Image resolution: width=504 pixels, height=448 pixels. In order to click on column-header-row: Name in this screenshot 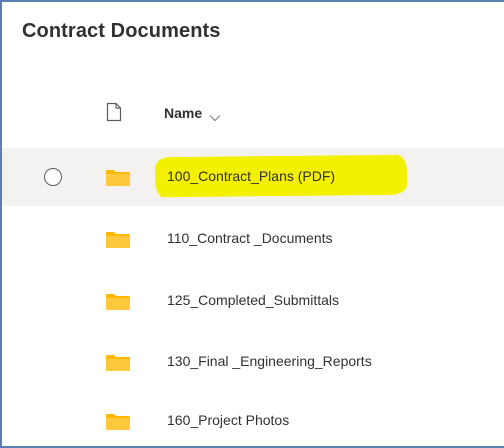, I will do `click(253, 113)`.